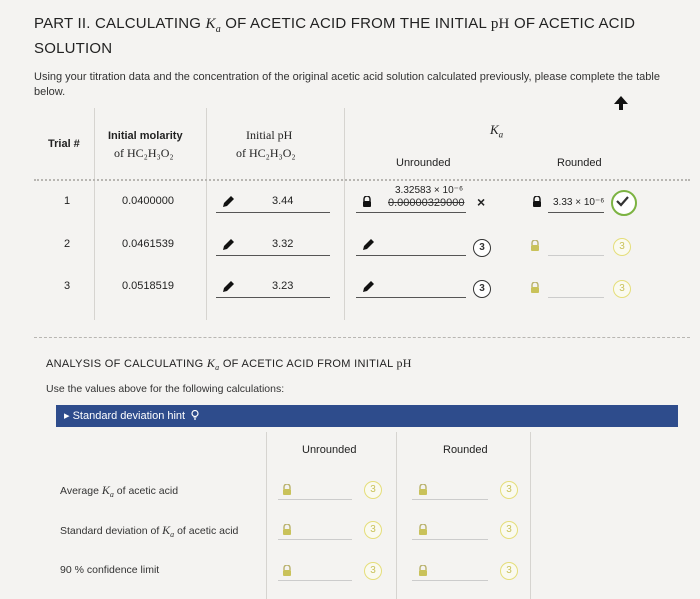 This screenshot has width=700, height=599. Describe the element at coordinates (411, 212) in the screenshot. I see `row1-unrounded-underline` at that location.